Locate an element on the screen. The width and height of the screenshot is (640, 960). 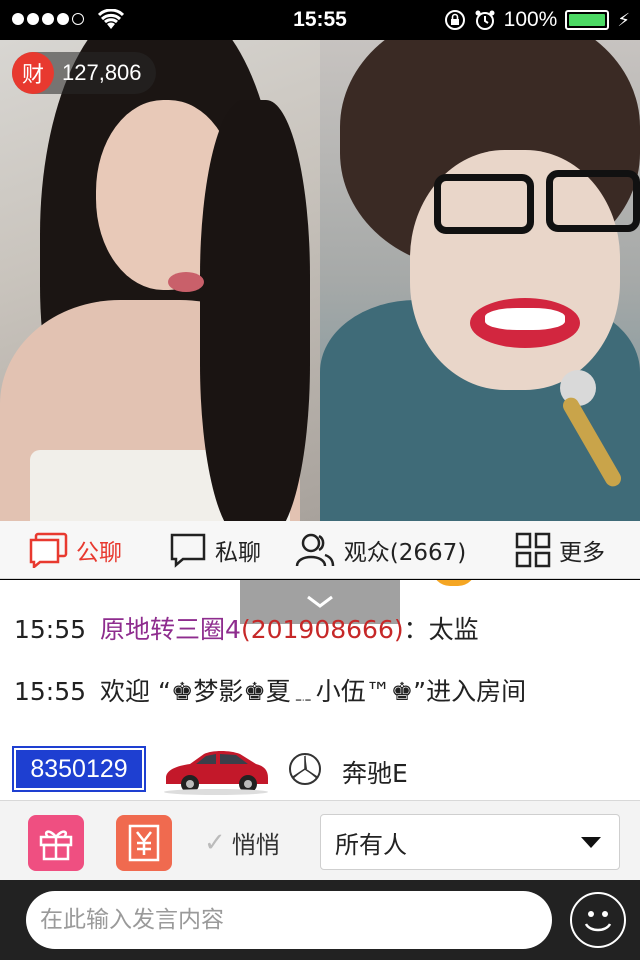
tab-bar: 公聊 私聊 观众(2667) 更多 is located at coordinates (320, 550).